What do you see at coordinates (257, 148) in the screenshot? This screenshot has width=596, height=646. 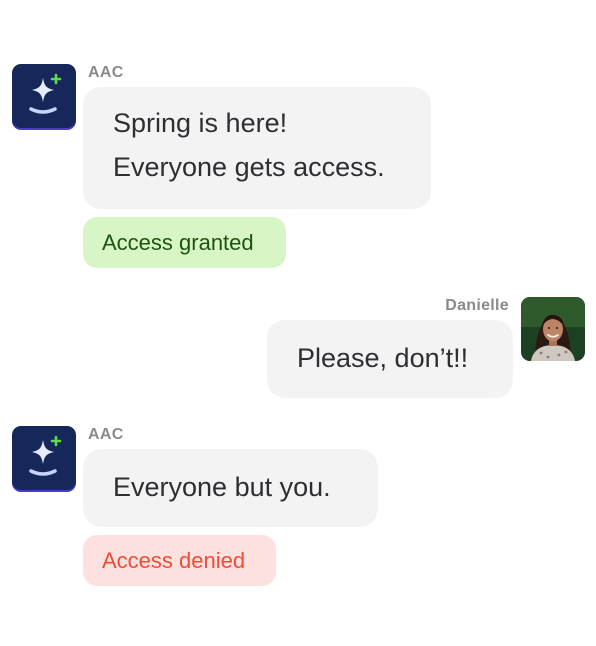 I see `message-bubble: Spring is here! Everyone gets access.` at bounding box center [257, 148].